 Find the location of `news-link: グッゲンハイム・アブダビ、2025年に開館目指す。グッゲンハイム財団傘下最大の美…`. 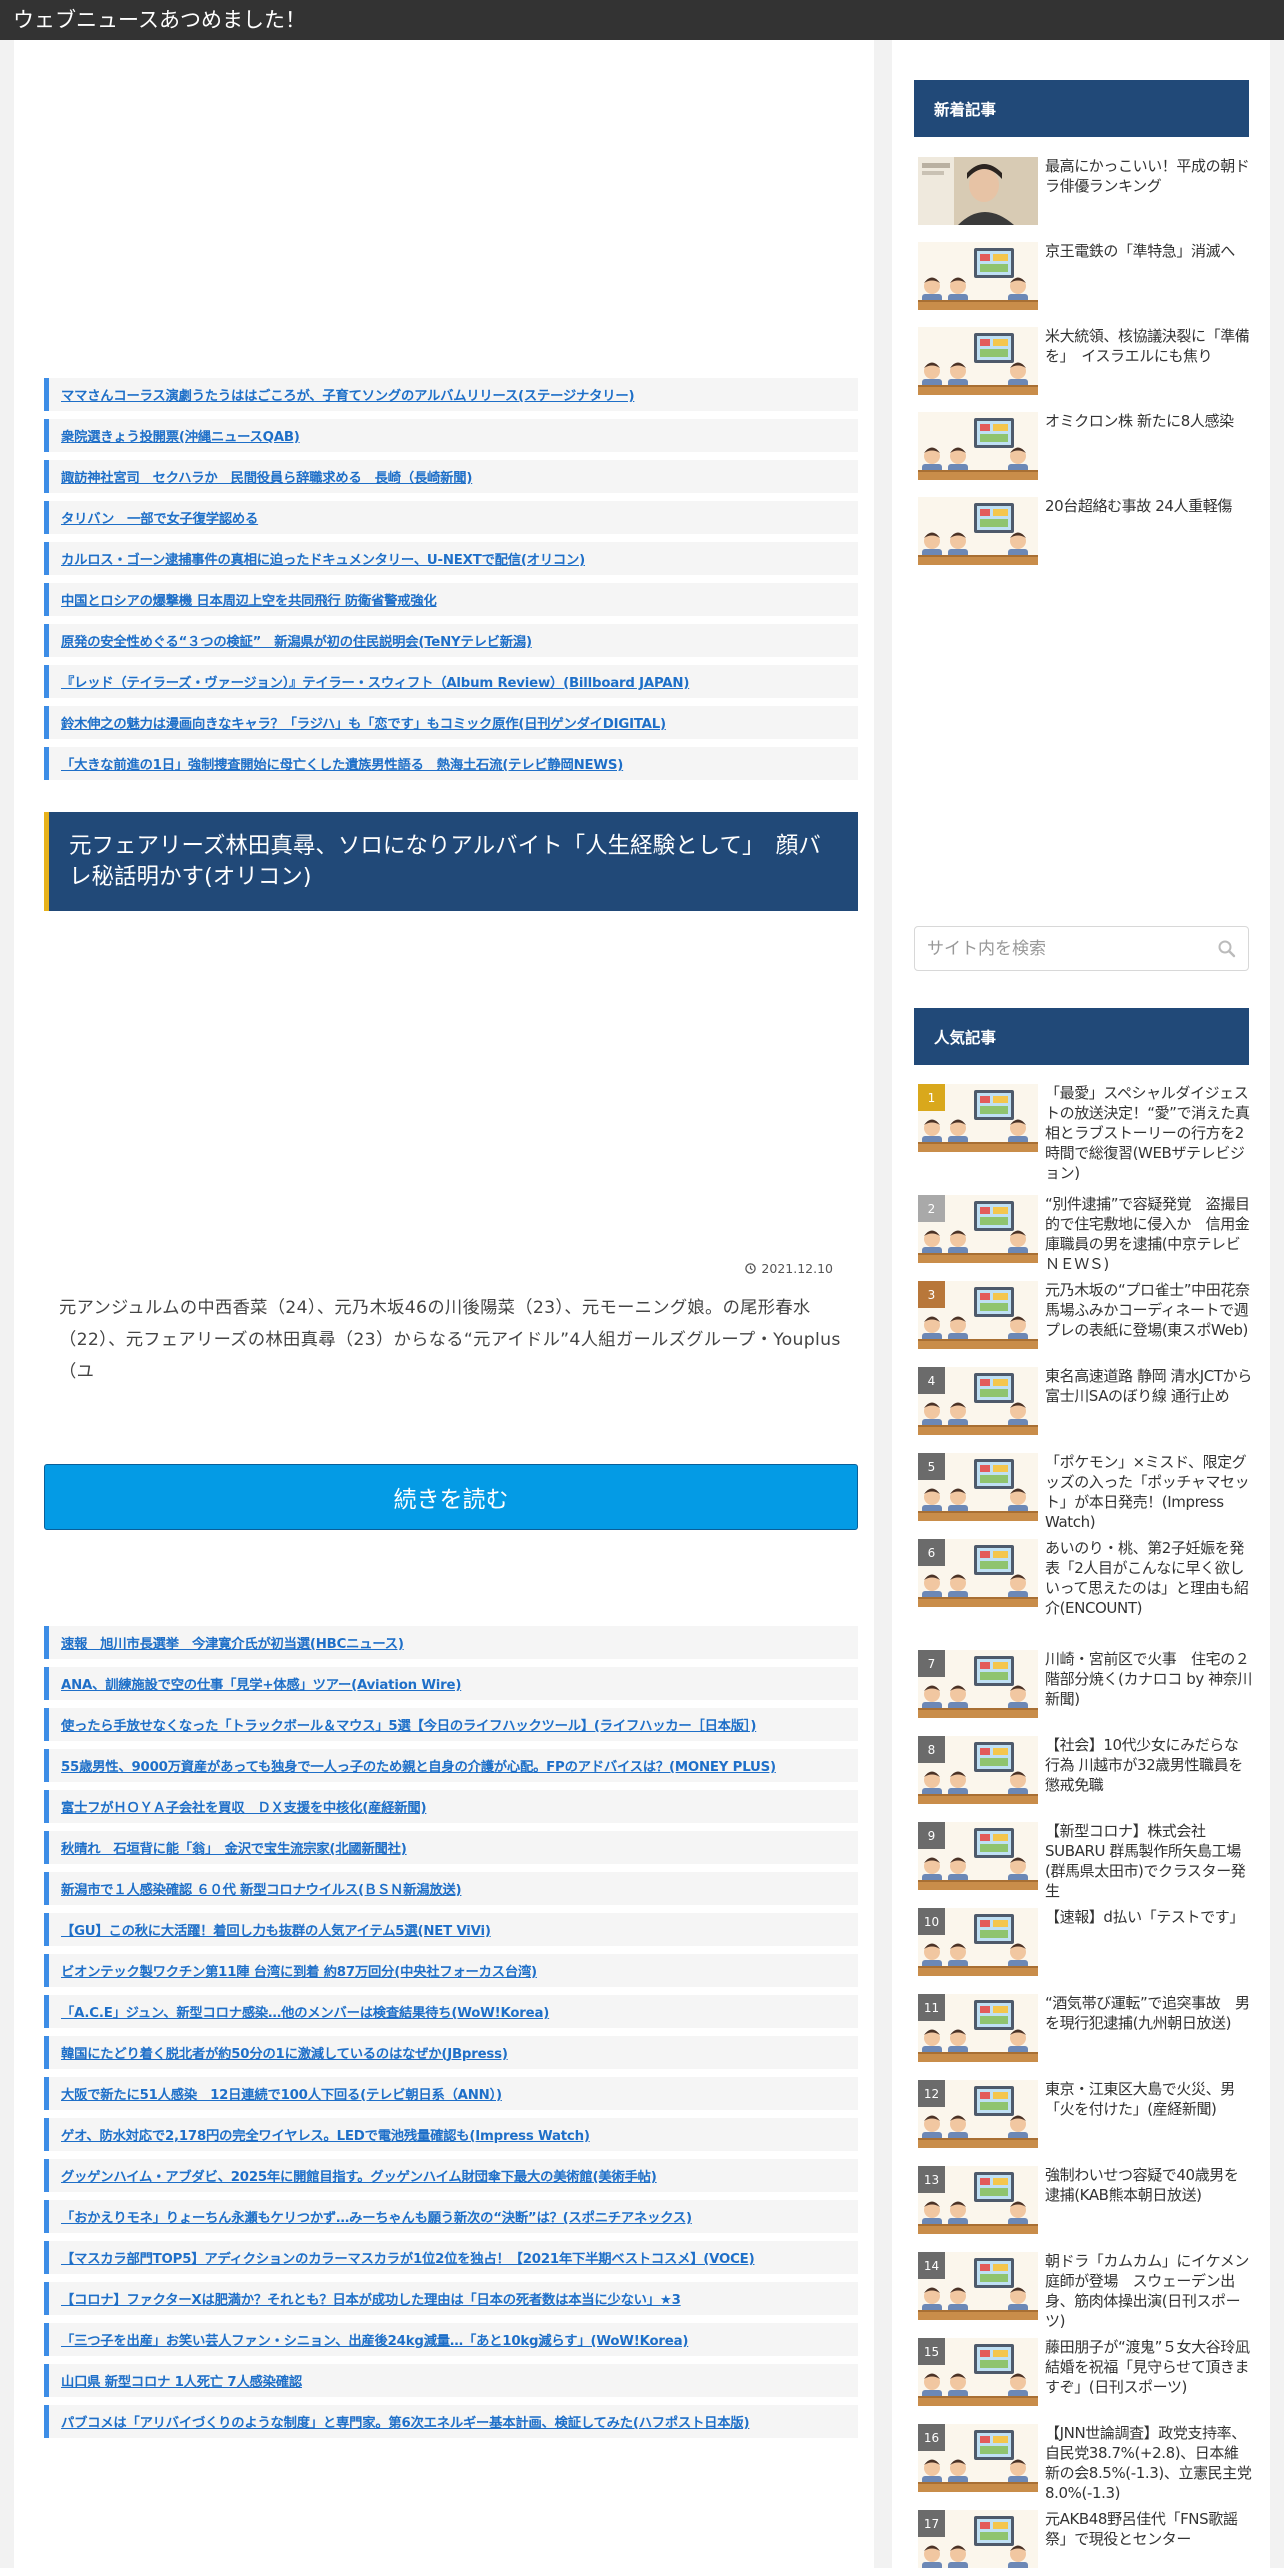

news-link: グッゲンハイム・アブダビ、2025年に開館目指す。グッゲンハイム財団傘下最大の美… is located at coordinates (359, 2175).